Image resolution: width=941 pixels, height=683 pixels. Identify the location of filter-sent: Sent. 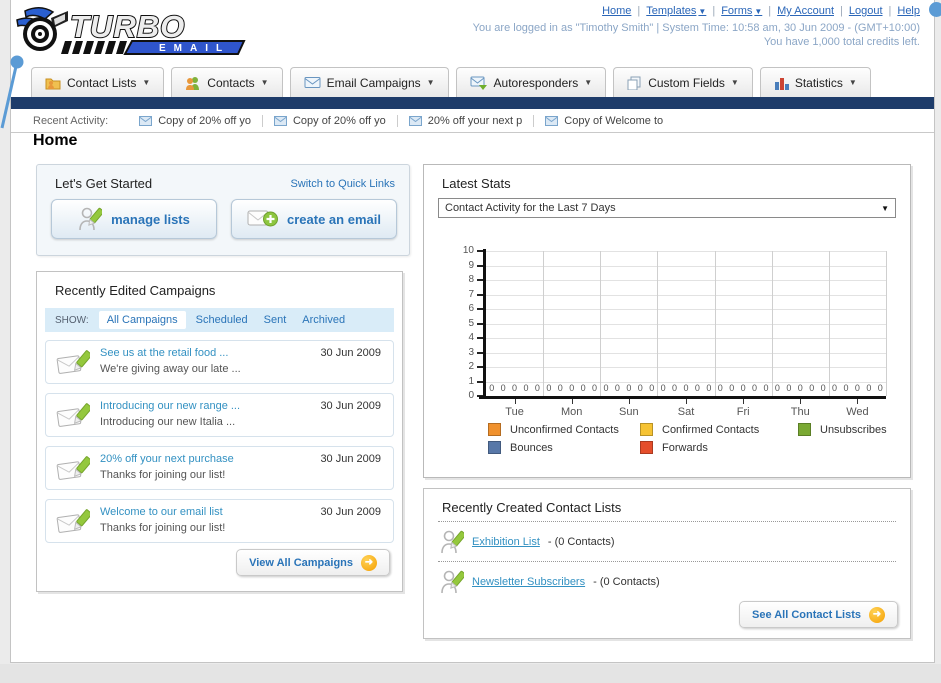
(275, 320).